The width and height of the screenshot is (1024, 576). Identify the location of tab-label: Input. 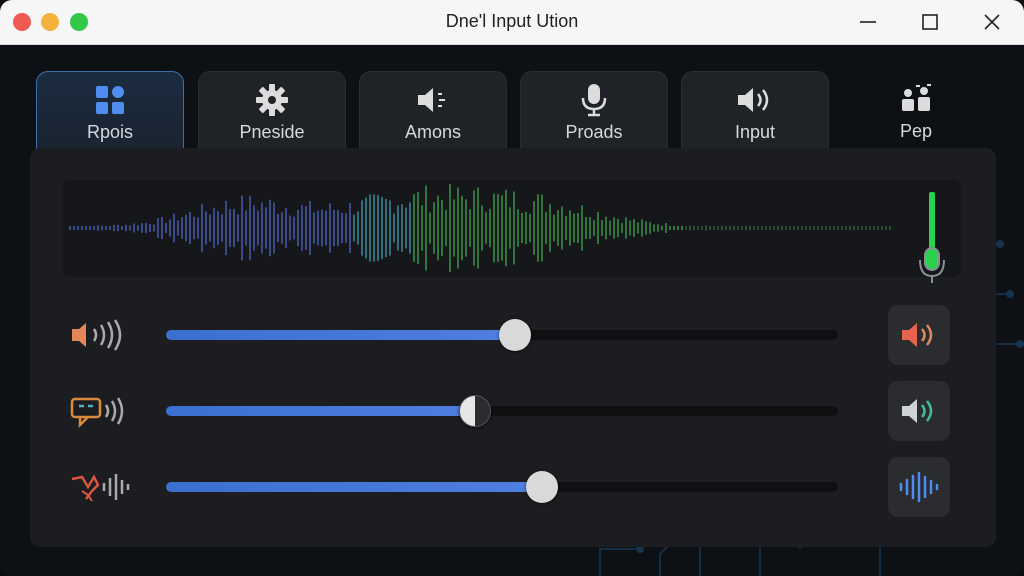
(755, 132).